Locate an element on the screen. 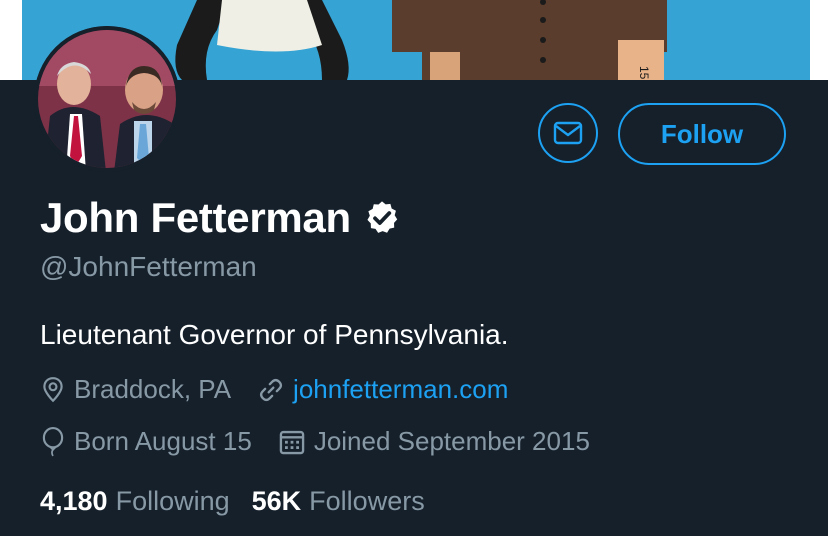 This screenshot has height=536, width=828. balloon-icon is located at coordinates (53, 441).